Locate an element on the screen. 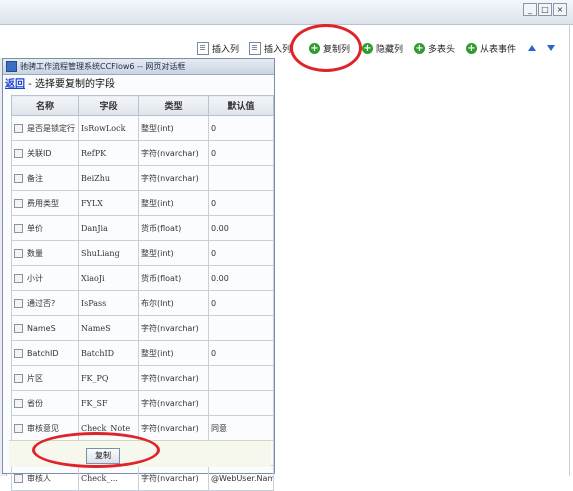 Image resolution: width=573 pixels, height=491 pixels. name-cell: BatchID is located at coordinates (45, 353).